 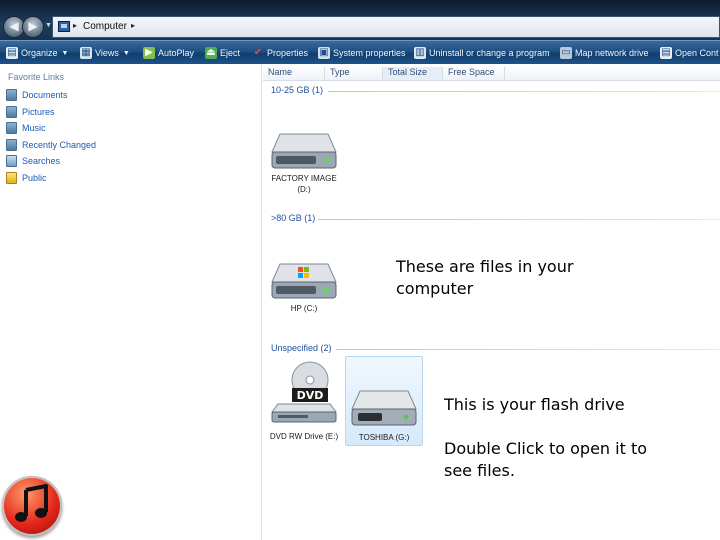 I want to click on column-header-name: Name, so click(x=294, y=73).